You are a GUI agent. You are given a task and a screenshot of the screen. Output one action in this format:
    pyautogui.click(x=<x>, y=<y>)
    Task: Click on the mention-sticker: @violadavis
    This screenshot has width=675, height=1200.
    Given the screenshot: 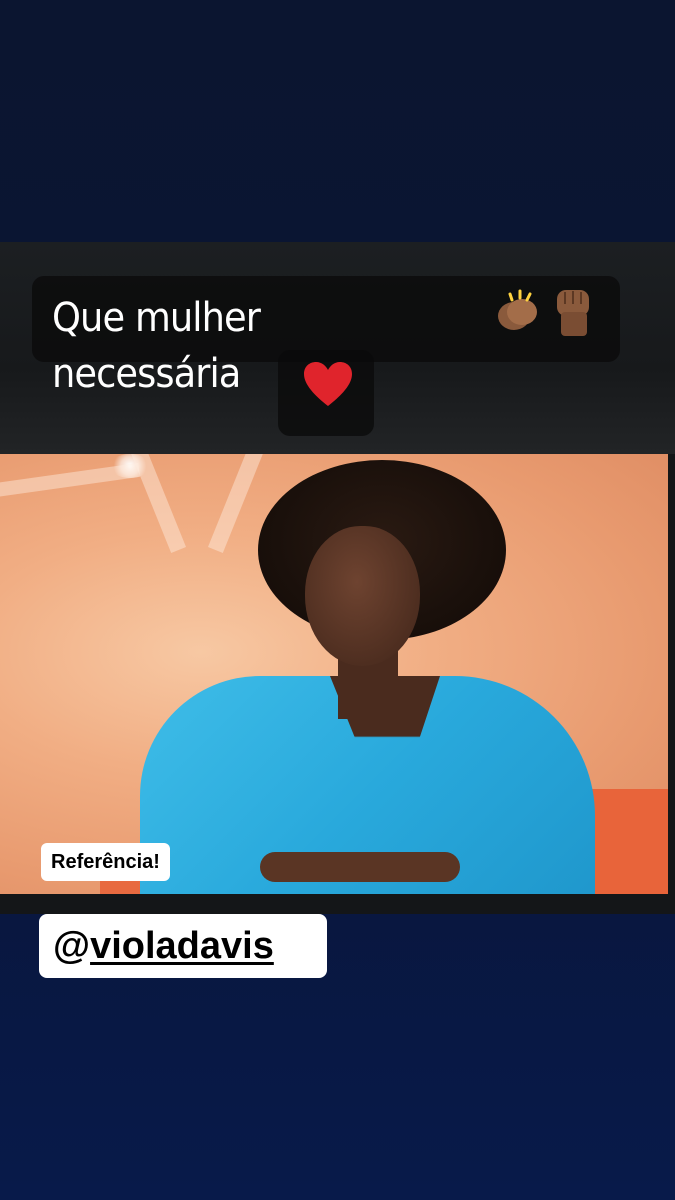 What is the action you would take?
    pyautogui.click(x=183, y=946)
    